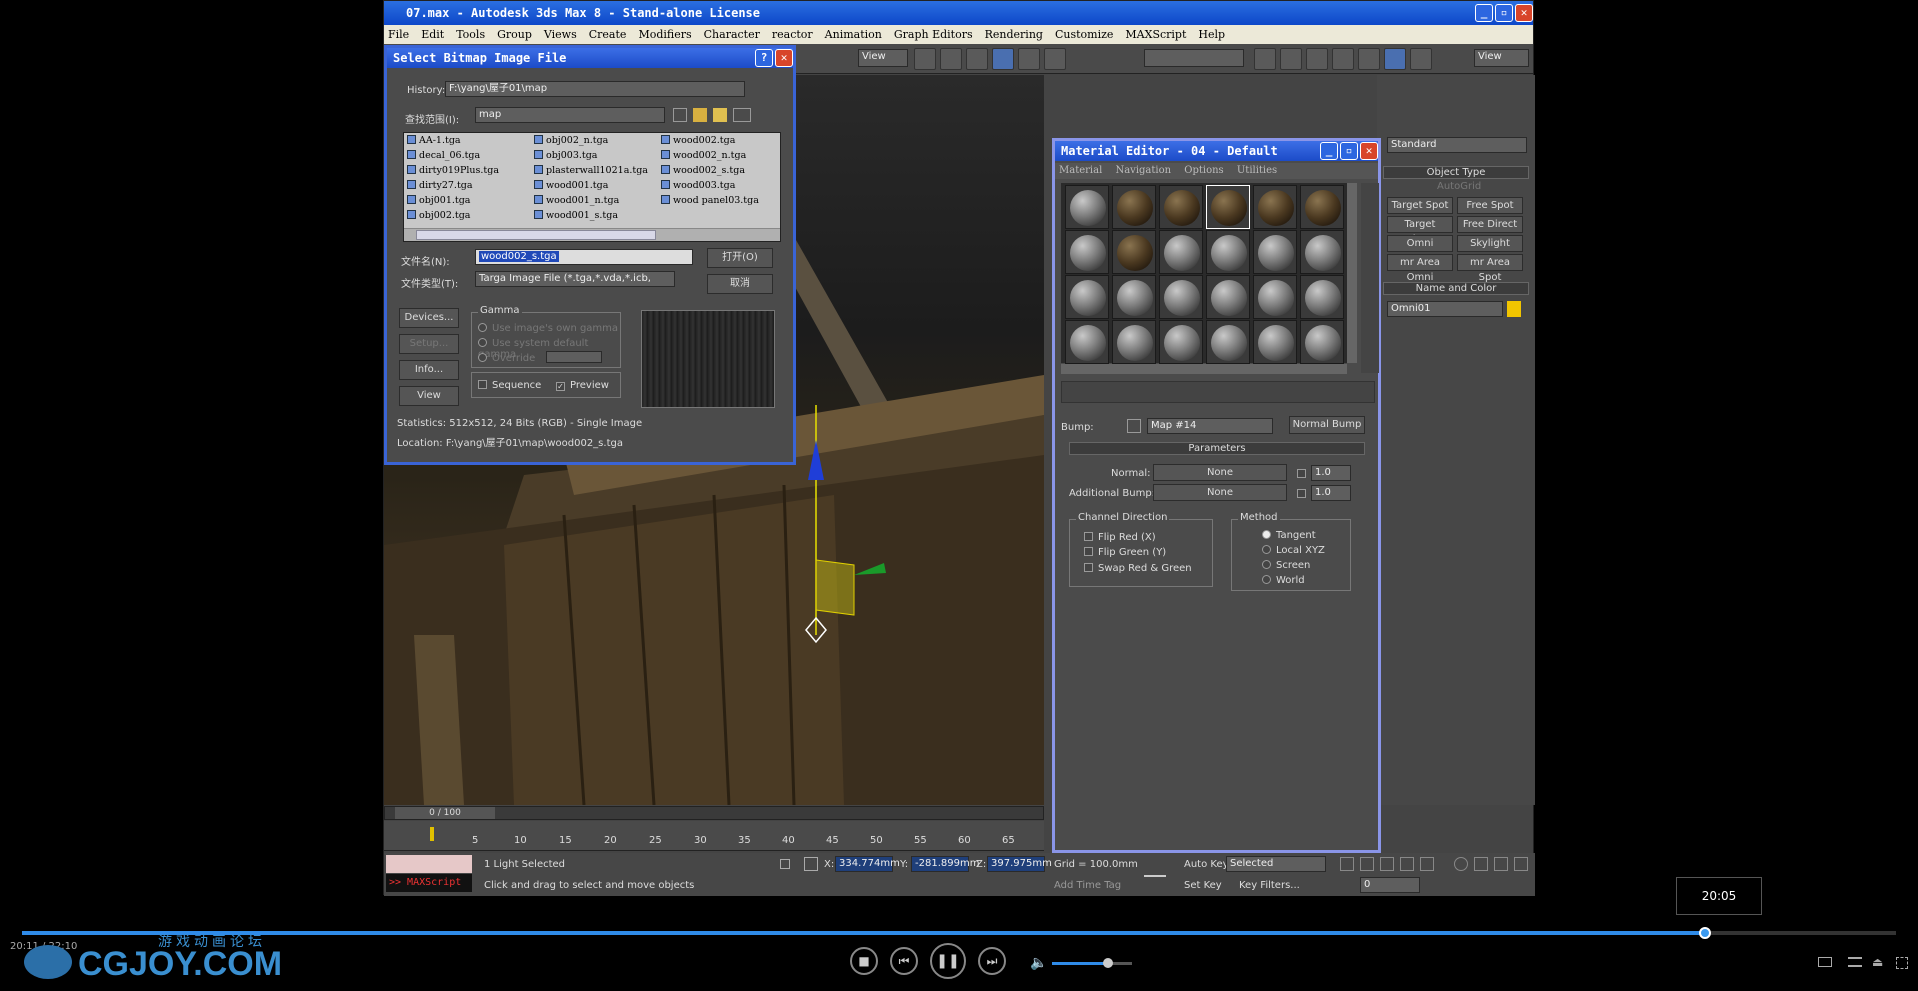 The image size is (1918, 991). What do you see at coordinates (1286, 565) in the screenshot?
I see `method-screen-radio: Screen` at bounding box center [1286, 565].